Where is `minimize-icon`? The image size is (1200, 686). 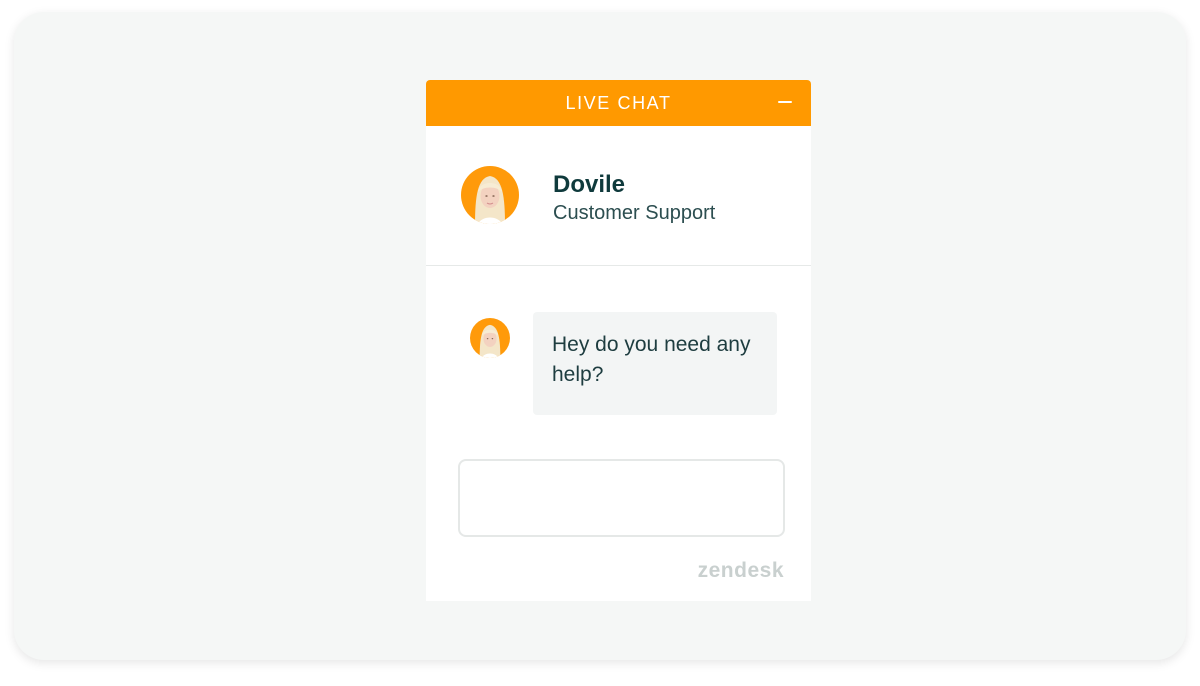 minimize-icon is located at coordinates (785, 102).